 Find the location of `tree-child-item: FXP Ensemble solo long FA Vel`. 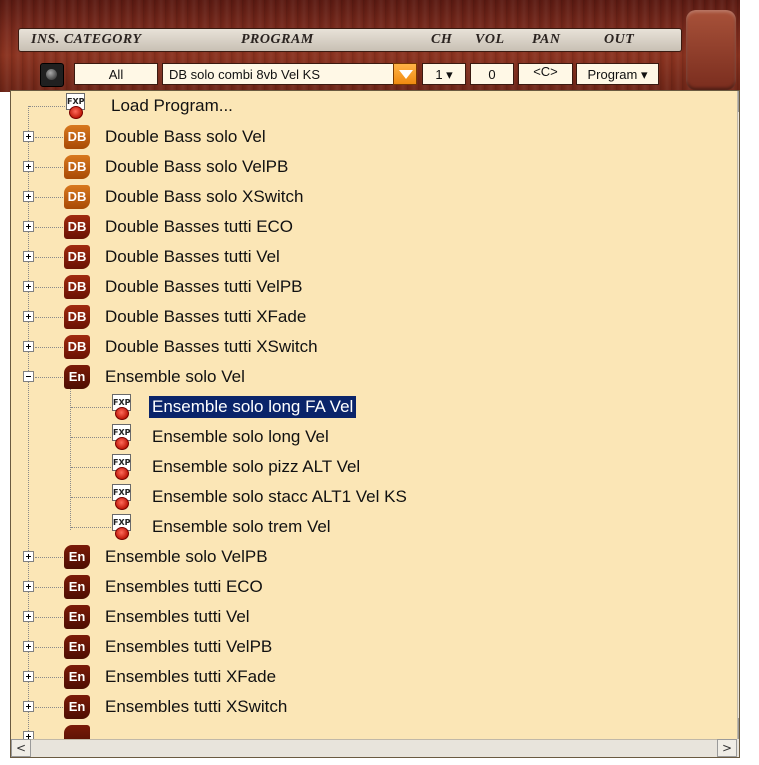

tree-child-item: FXP Ensemble solo long FA Vel is located at coordinates (374, 407).